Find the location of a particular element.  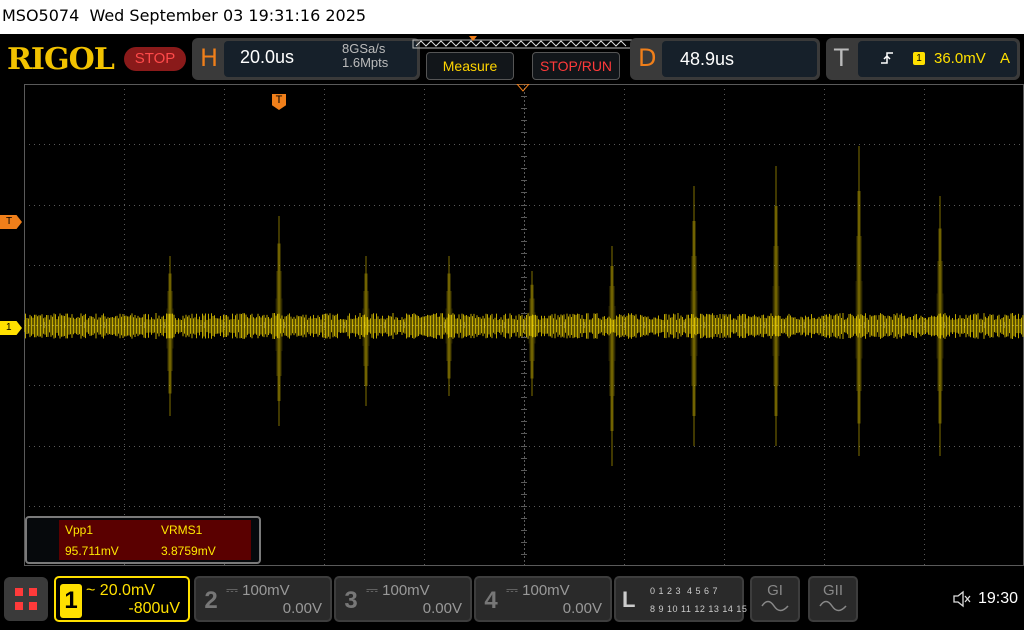

channel1-panel: 1 ~ 20.0mV -800uV is located at coordinates (122, 599).